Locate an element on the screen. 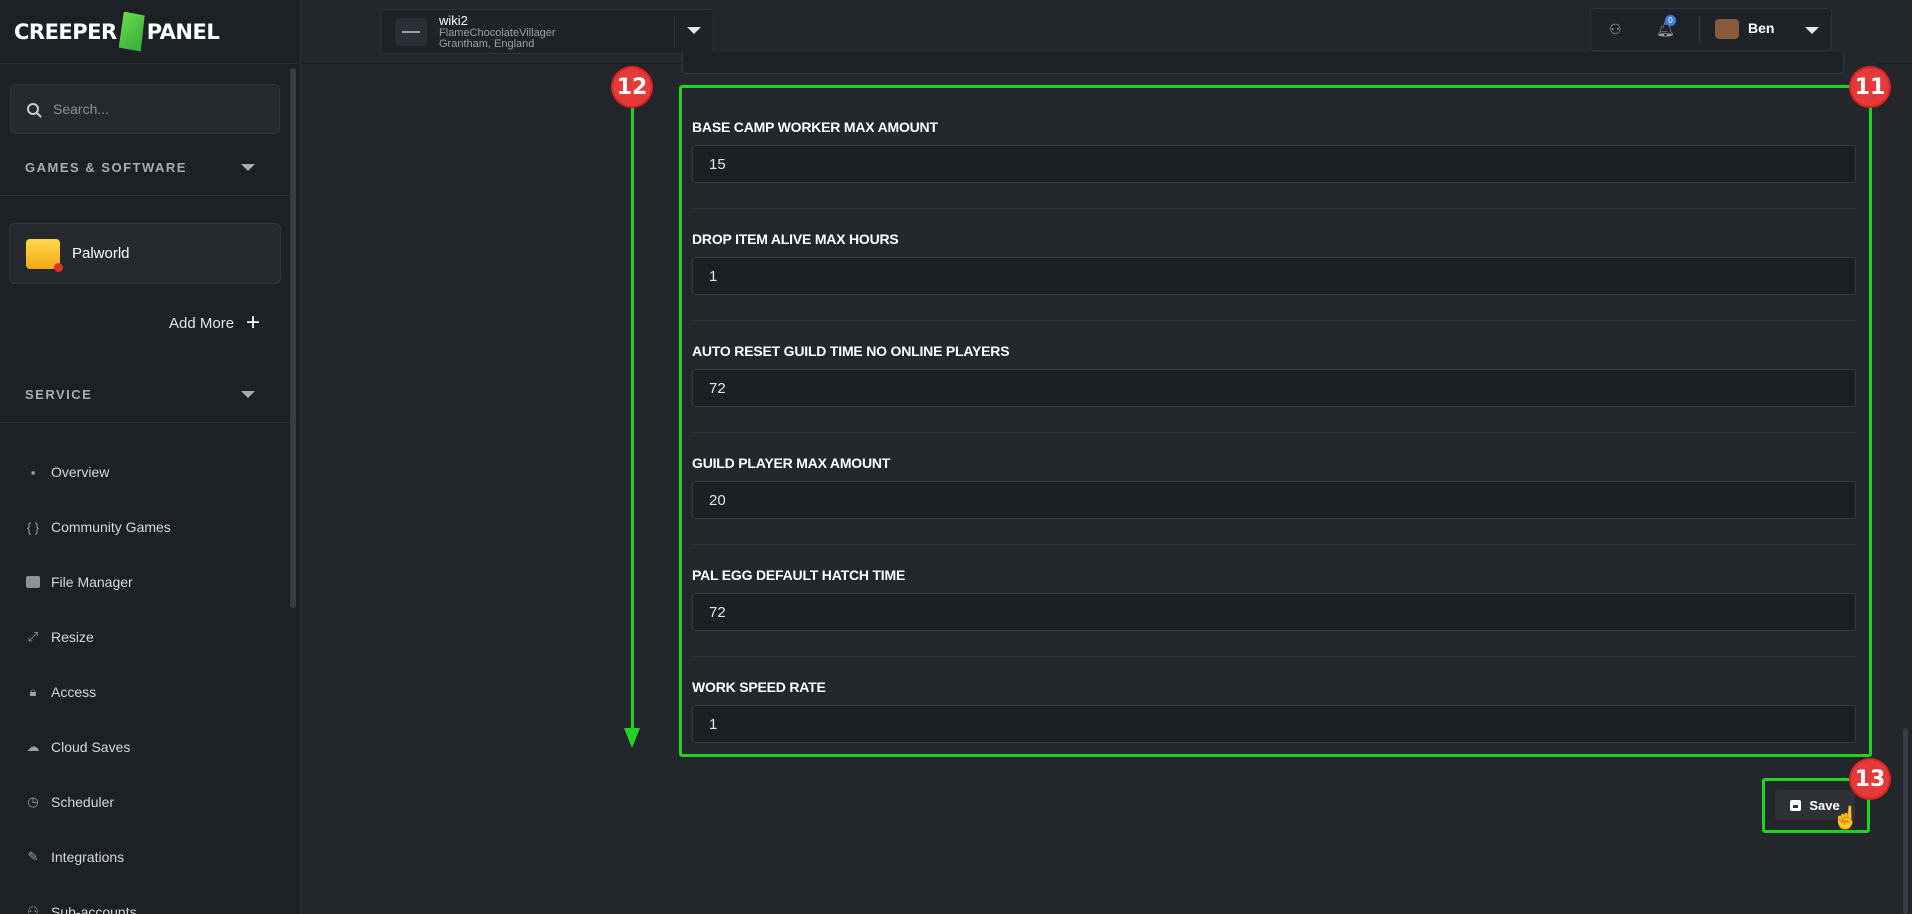  sidebar-item-file-manager: File Manager is located at coordinates (79, 582).